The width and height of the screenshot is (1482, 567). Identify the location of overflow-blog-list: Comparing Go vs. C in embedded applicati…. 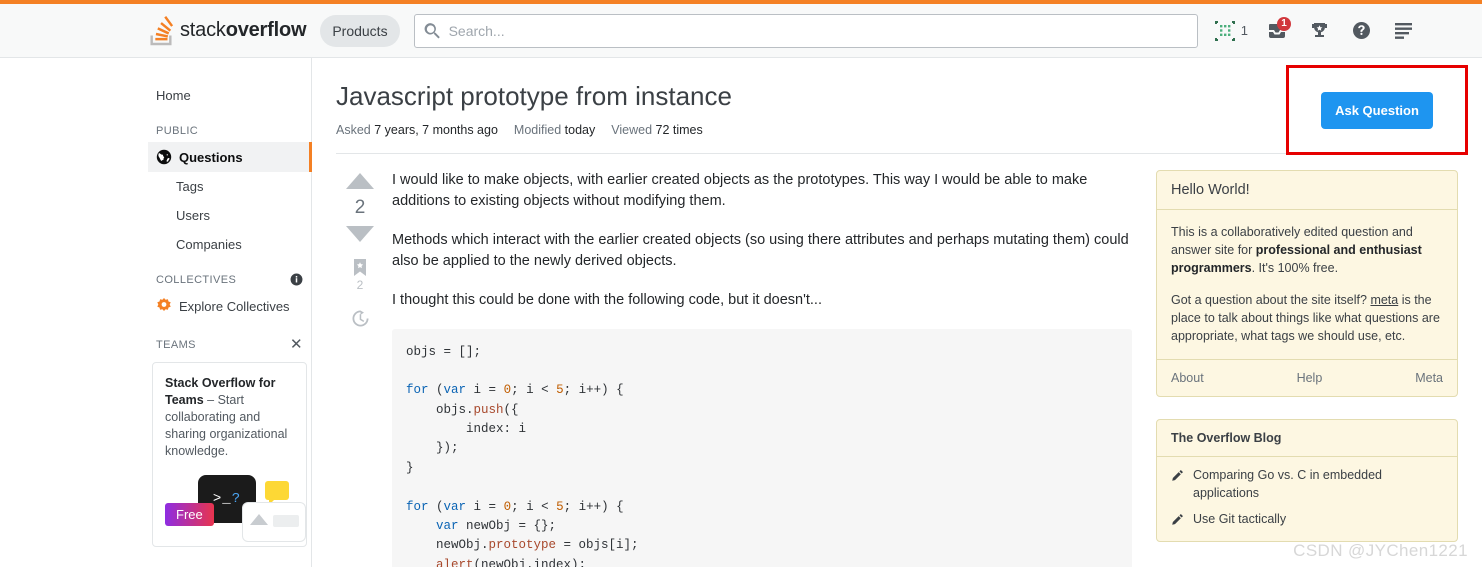
(1307, 499).